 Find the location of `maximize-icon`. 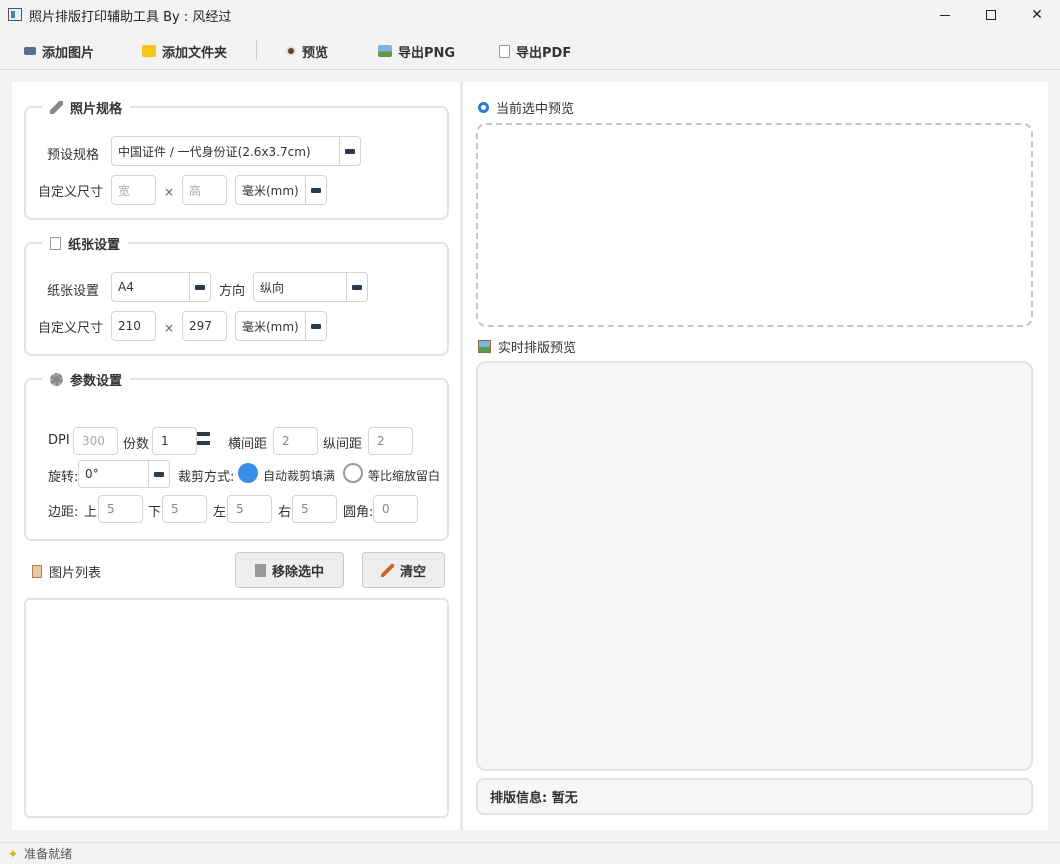

maximize-icon is located at coordinates (991, 15).